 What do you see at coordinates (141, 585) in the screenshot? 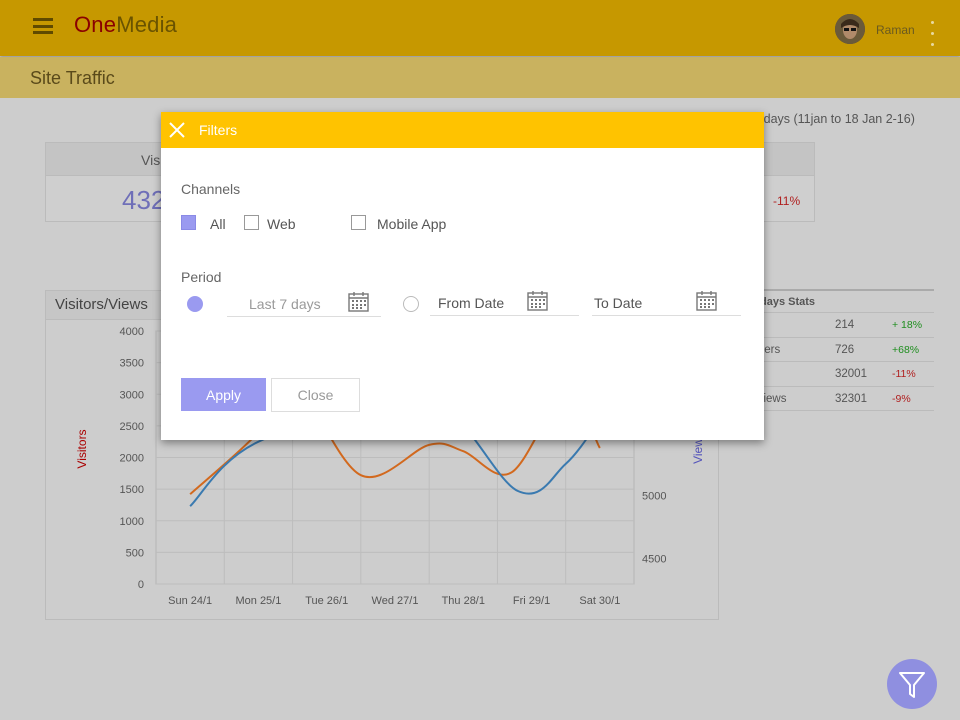
I see `y-left-tick-label: 0` at bounding box center [141, 585].